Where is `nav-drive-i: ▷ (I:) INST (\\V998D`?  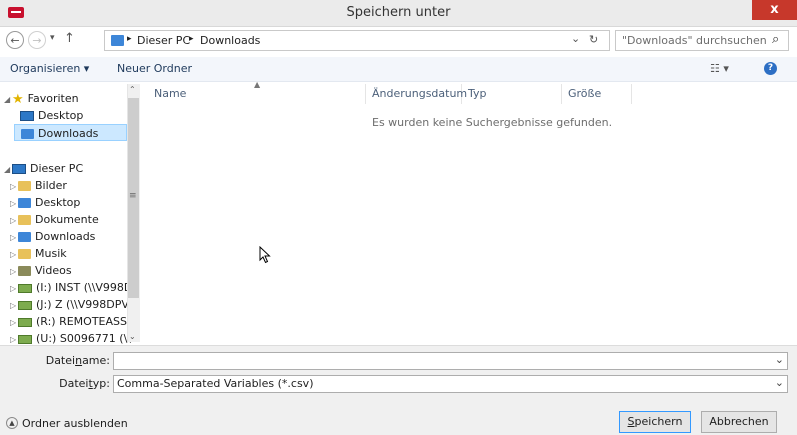 nav-drive-i: ▷ (I:) INST (\\V998D is located at coordinates (71, 287).